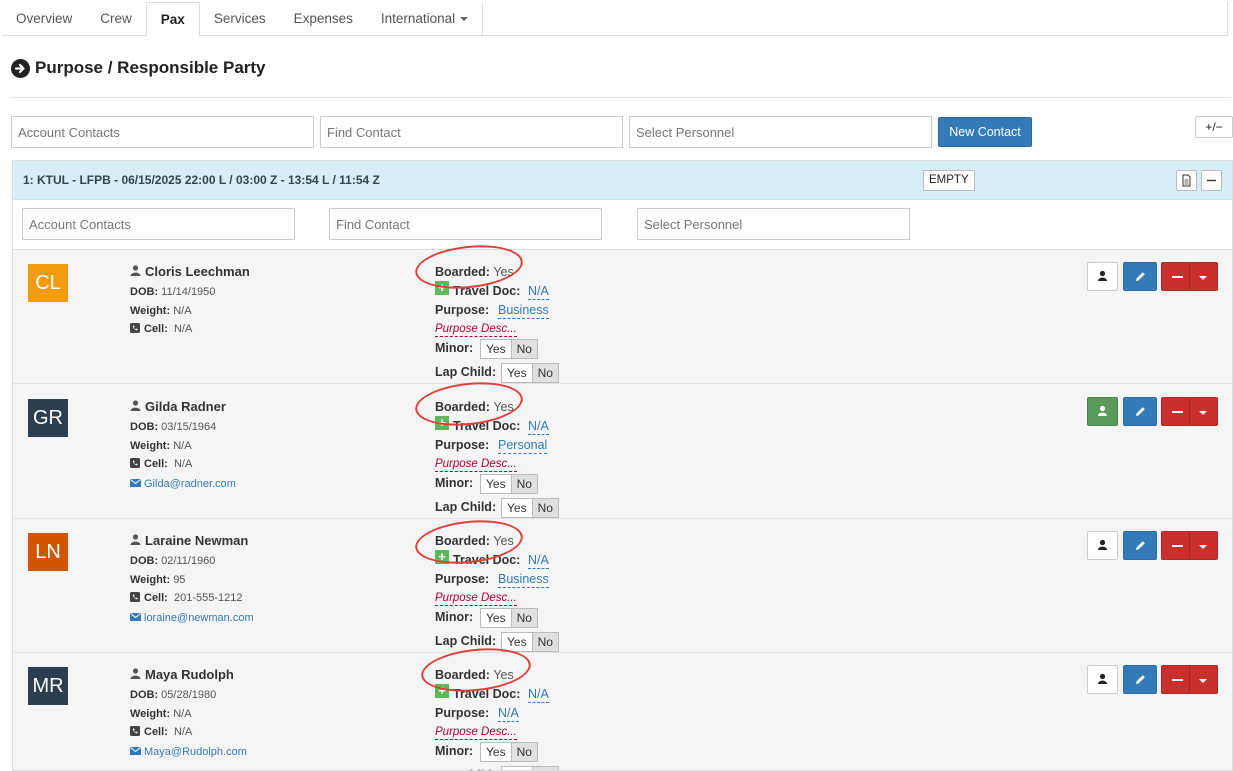 This screenshot has height=771, width=1233. I want to click on envelope-icon, so click(137, 752).